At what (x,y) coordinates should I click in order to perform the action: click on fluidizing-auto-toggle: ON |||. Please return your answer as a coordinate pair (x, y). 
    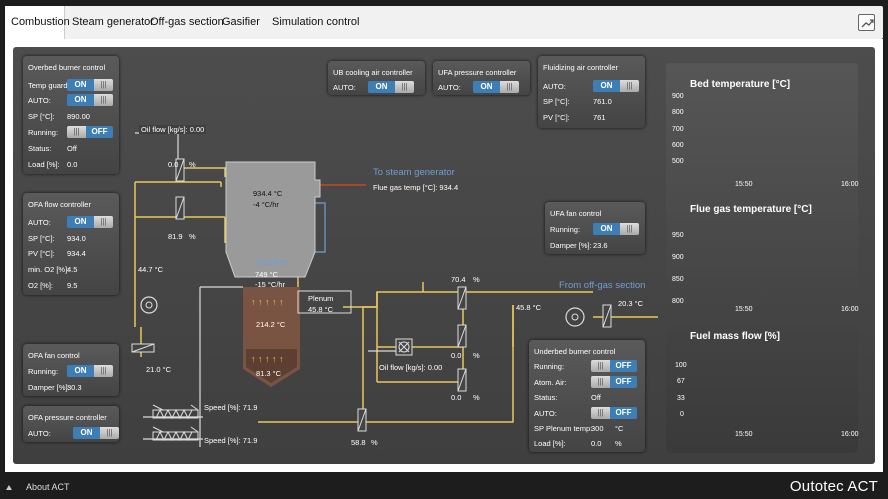
    Looking at the image, I should click on (616, 86).